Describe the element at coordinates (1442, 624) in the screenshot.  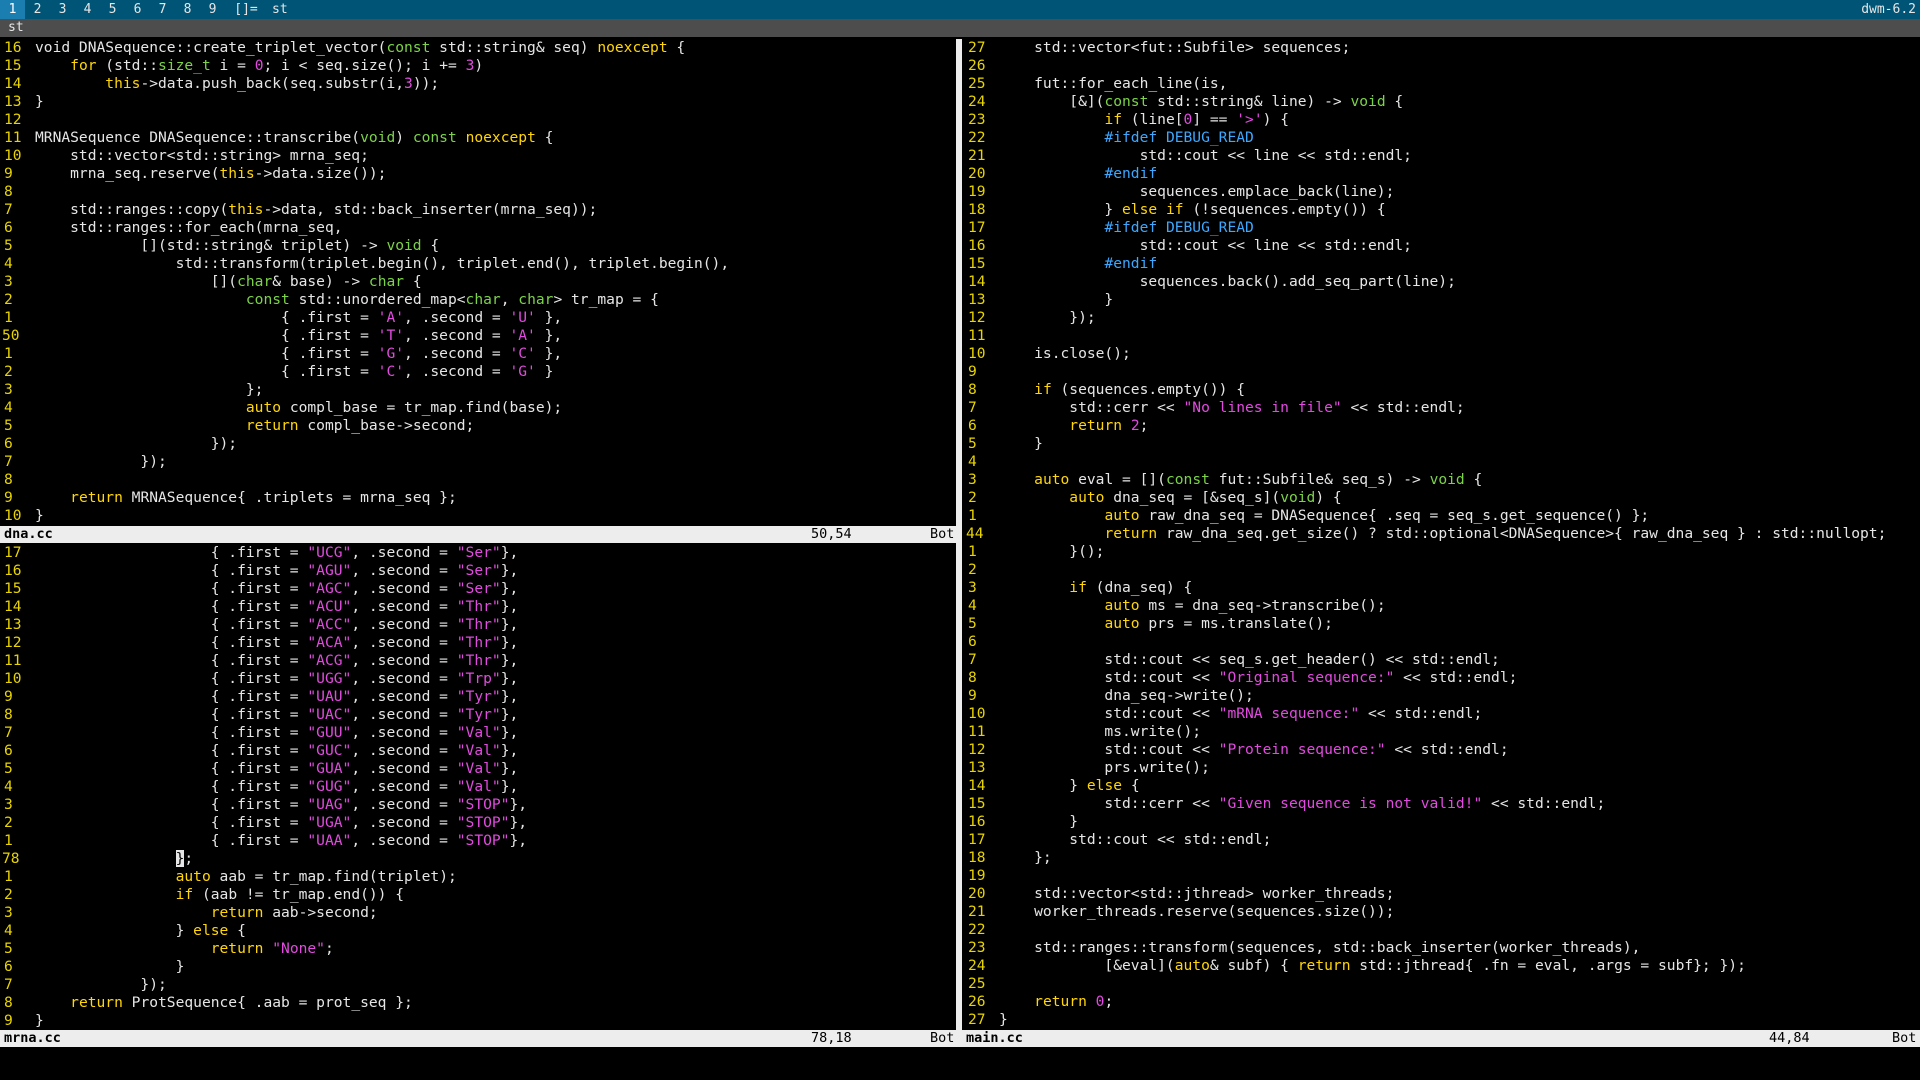
I see `code-line: 5 auto prs = ms.translate();` at that location.